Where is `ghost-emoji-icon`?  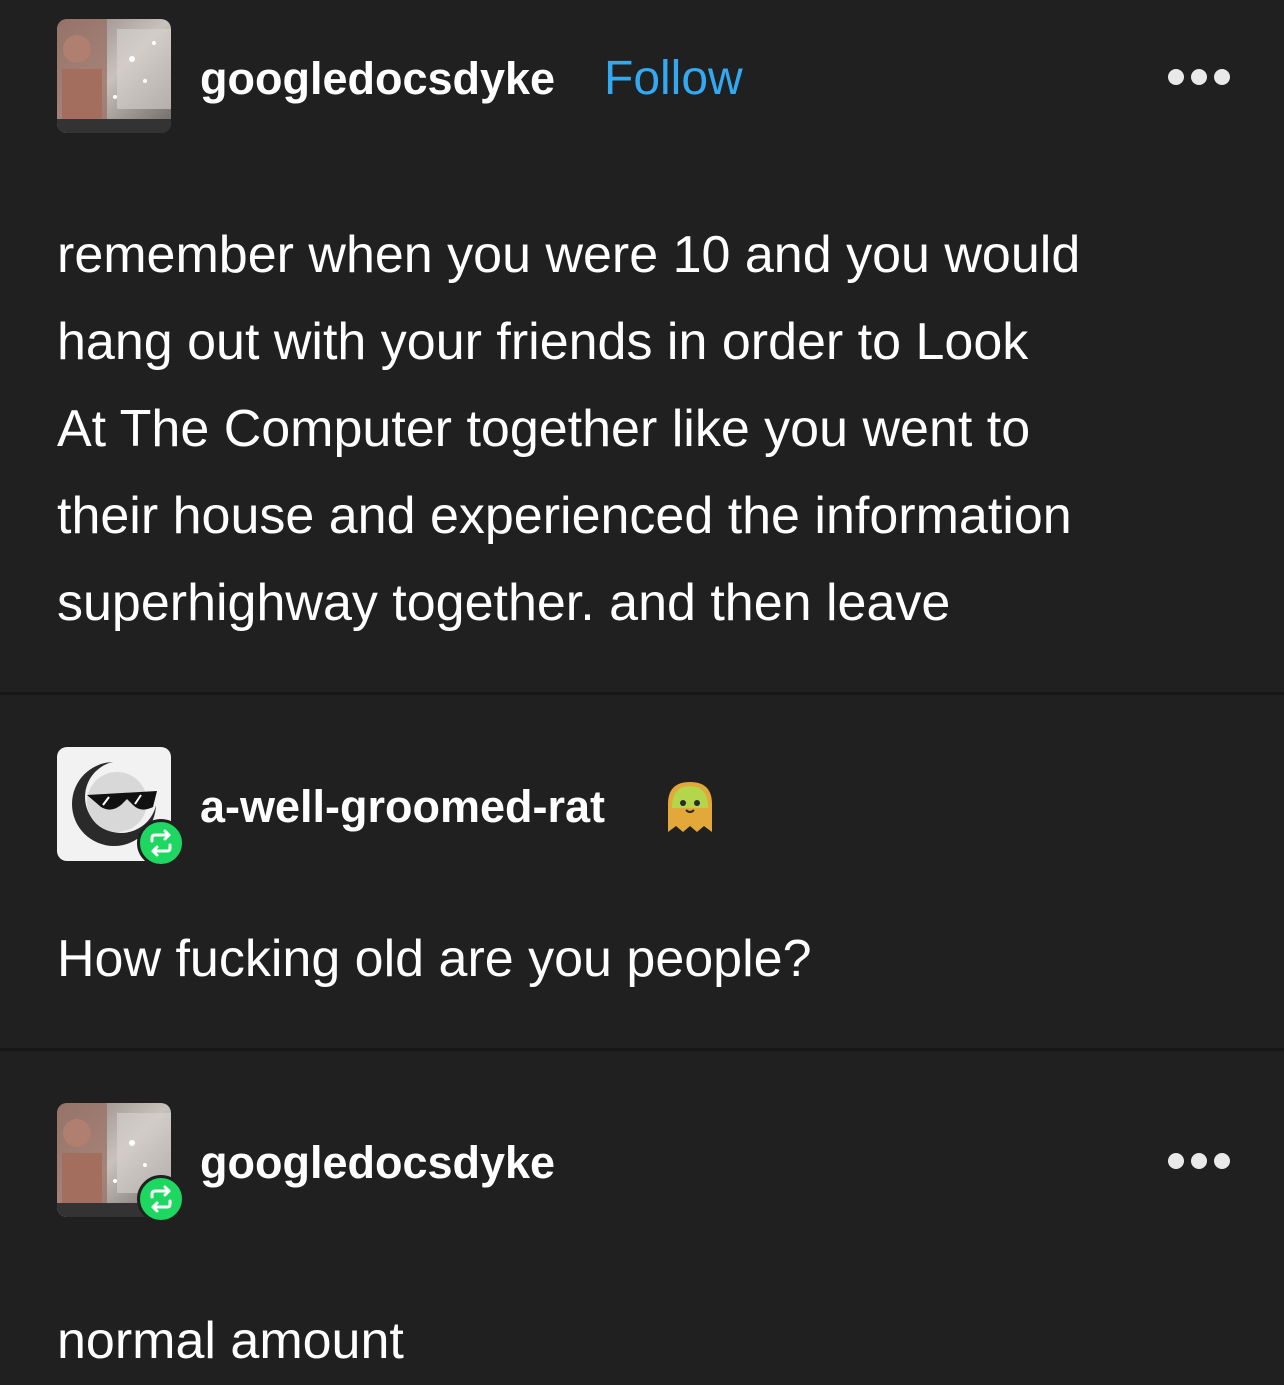 ghost-emoji-icon is located at coordinates (690, 807).